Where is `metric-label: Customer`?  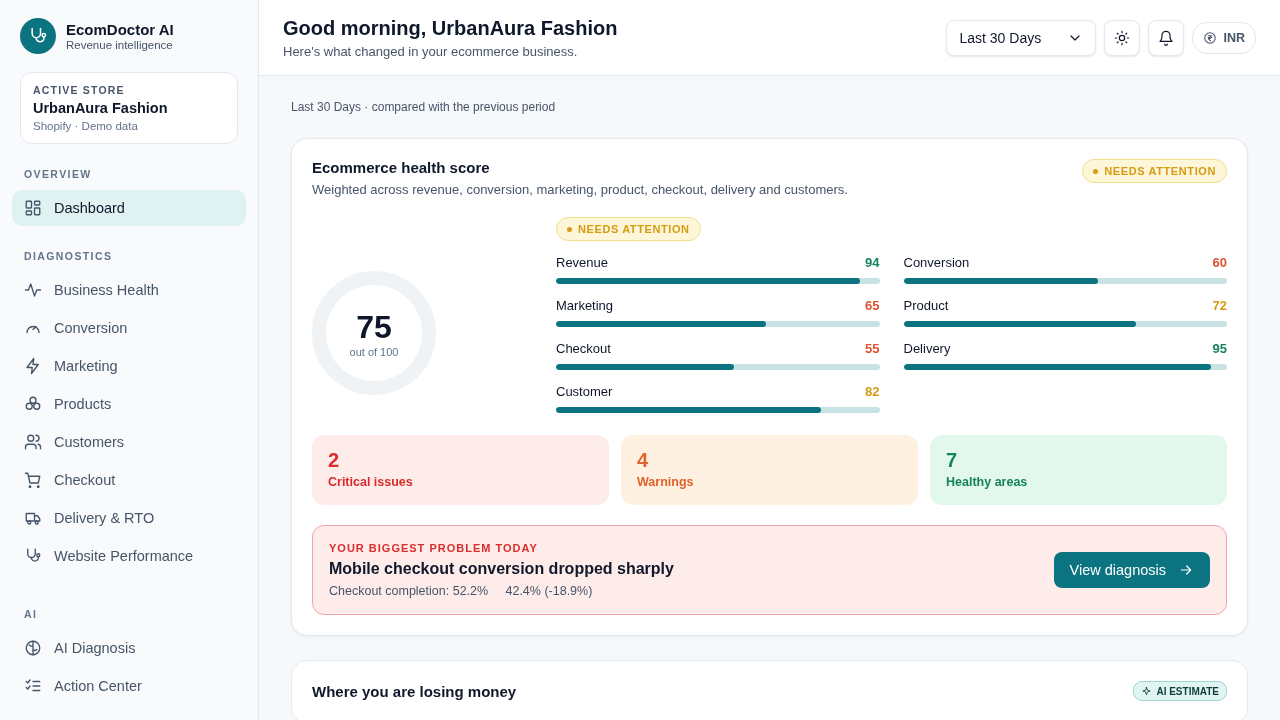 metric-label: Customer is located at coordinates (584, 391).